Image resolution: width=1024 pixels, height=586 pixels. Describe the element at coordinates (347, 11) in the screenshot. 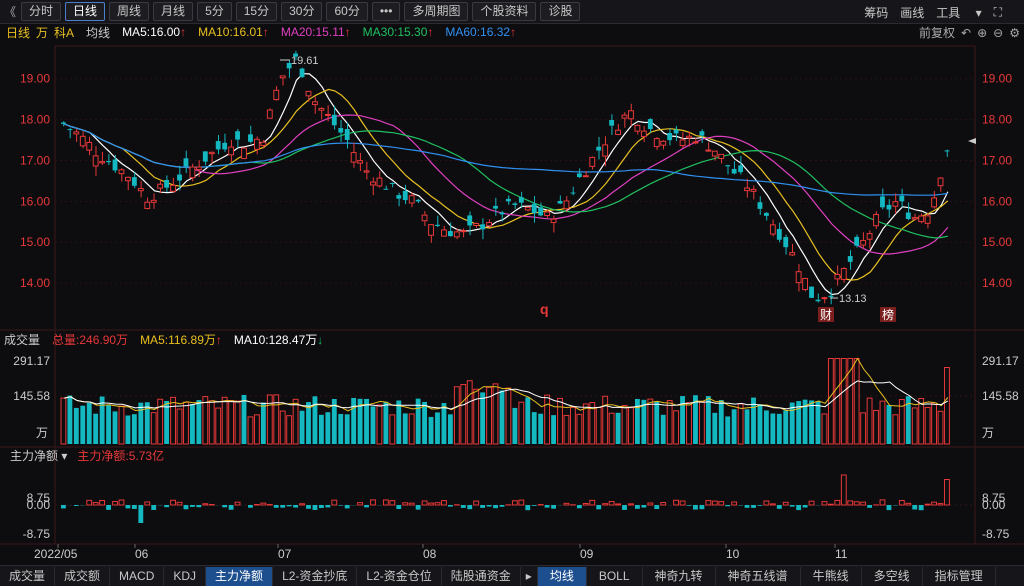

I see `period-tab: 60分` at that location.